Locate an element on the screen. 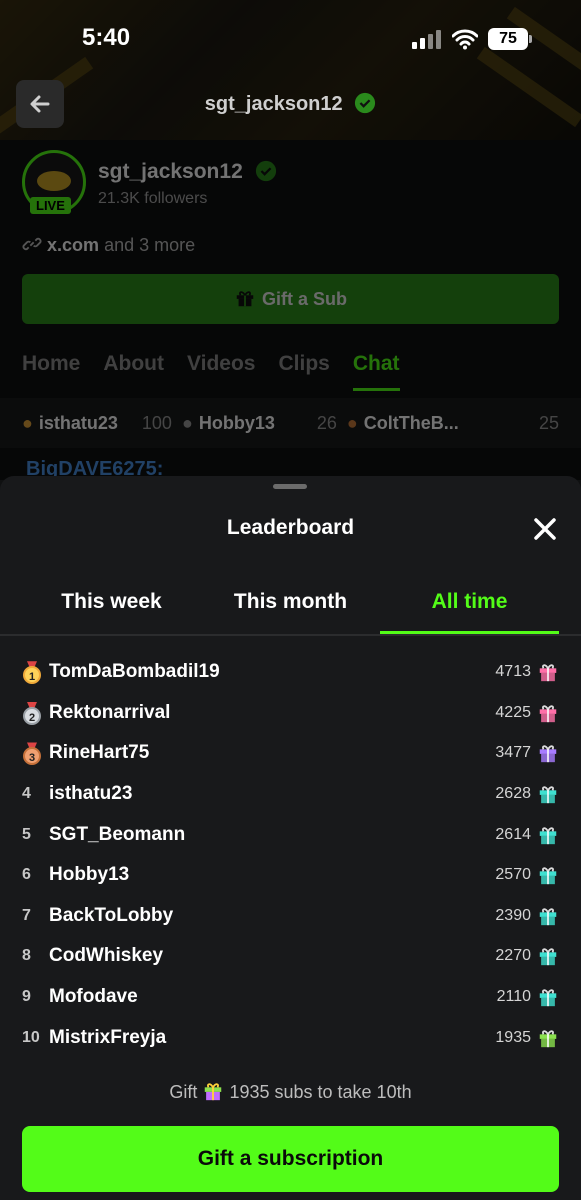 Image resolution: width=581 pixels, height=1200 pixels. gold-medal-icon: 1 is located at coordinates (32, 673).